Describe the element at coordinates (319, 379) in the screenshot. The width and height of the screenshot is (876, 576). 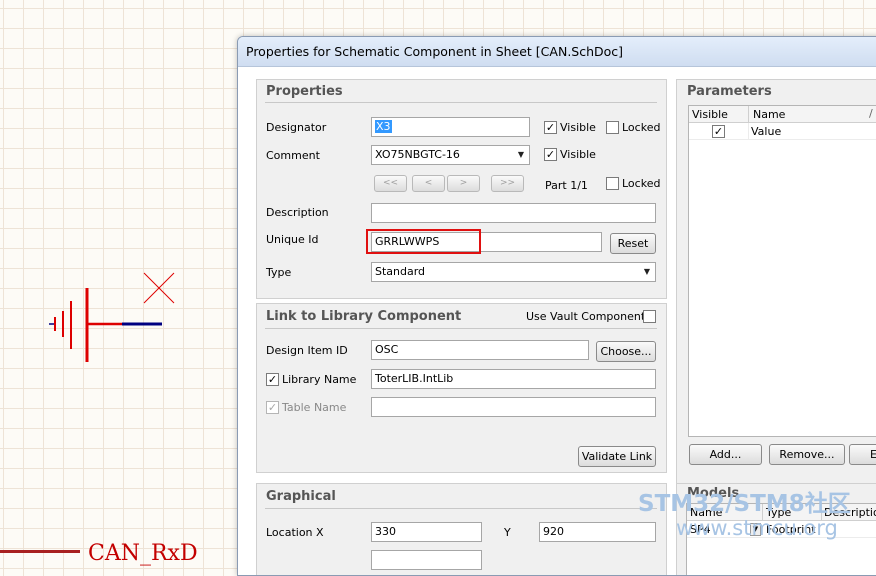
I see `library-name-label: Library Name` at that location.